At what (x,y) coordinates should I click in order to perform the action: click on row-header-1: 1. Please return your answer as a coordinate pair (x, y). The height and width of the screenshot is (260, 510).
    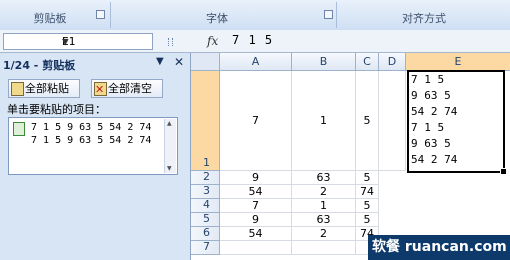
    Looking at the image, I should click on (205, 121).